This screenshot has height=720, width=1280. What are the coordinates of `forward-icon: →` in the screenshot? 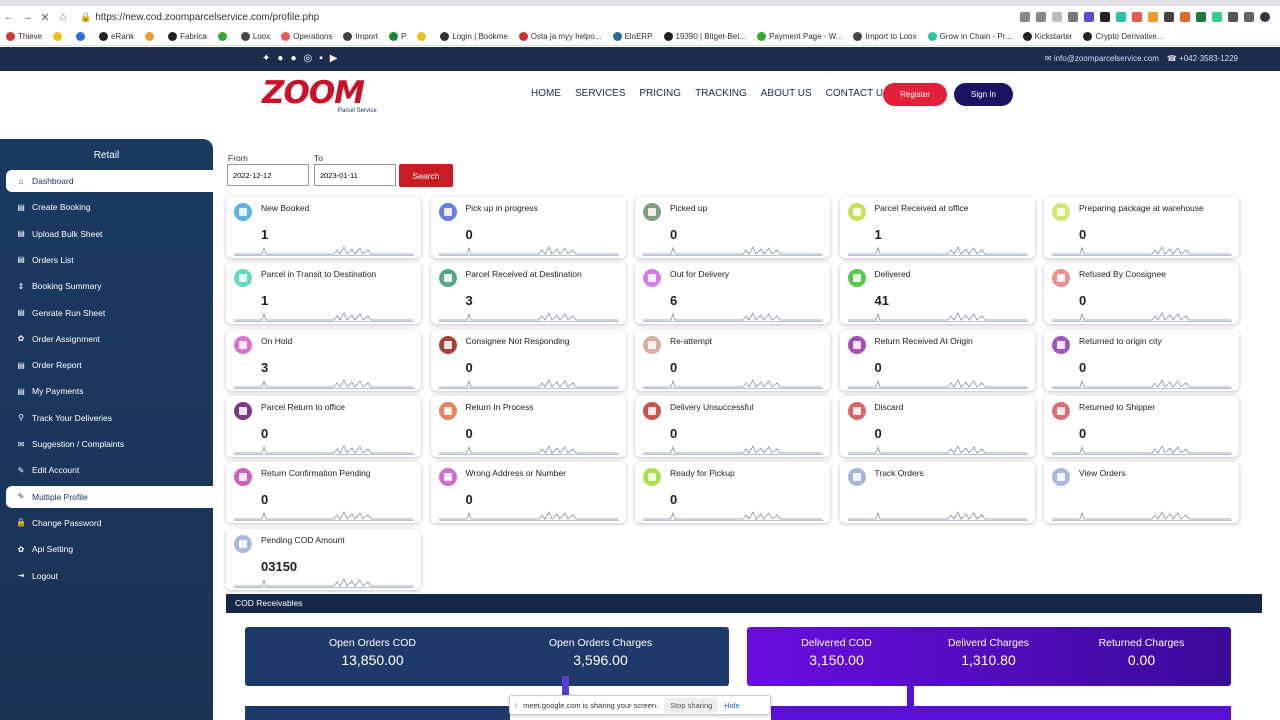 It's located at (27, 17).